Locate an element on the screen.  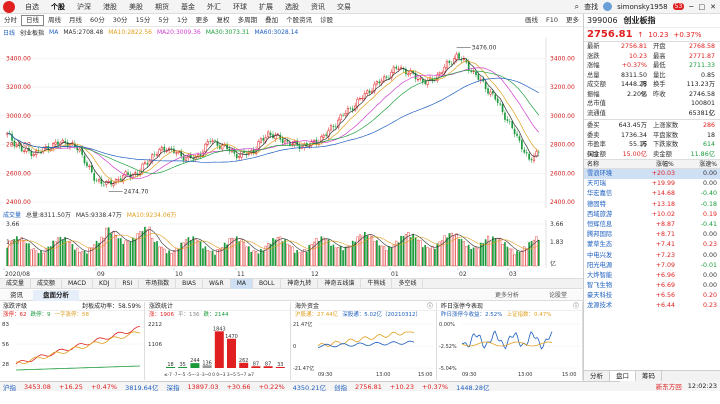
menu-item: 资讯 is located at coordinates (318, 7).